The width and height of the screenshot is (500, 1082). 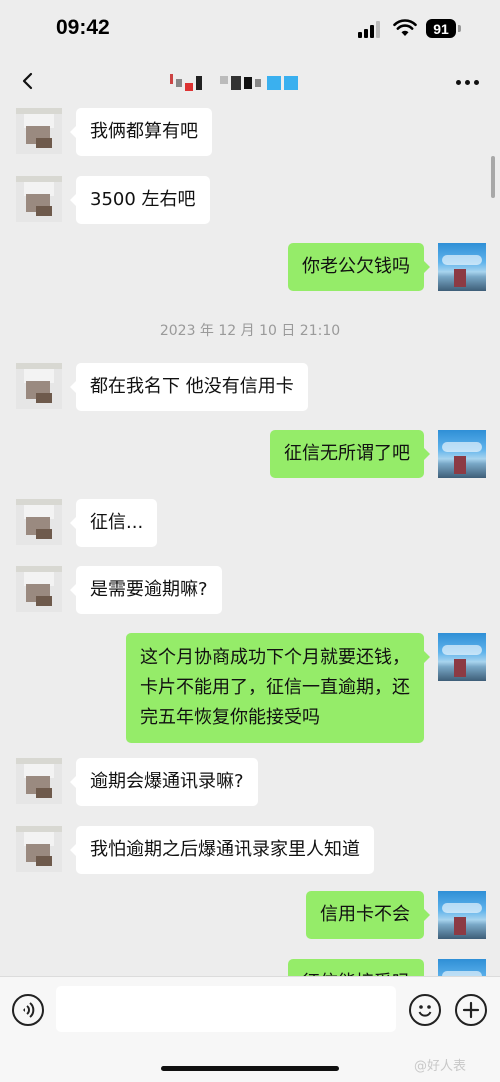 I want to click on message-line: 这个月协商成功下个月就要还钱，, so click(x=275, y=657).